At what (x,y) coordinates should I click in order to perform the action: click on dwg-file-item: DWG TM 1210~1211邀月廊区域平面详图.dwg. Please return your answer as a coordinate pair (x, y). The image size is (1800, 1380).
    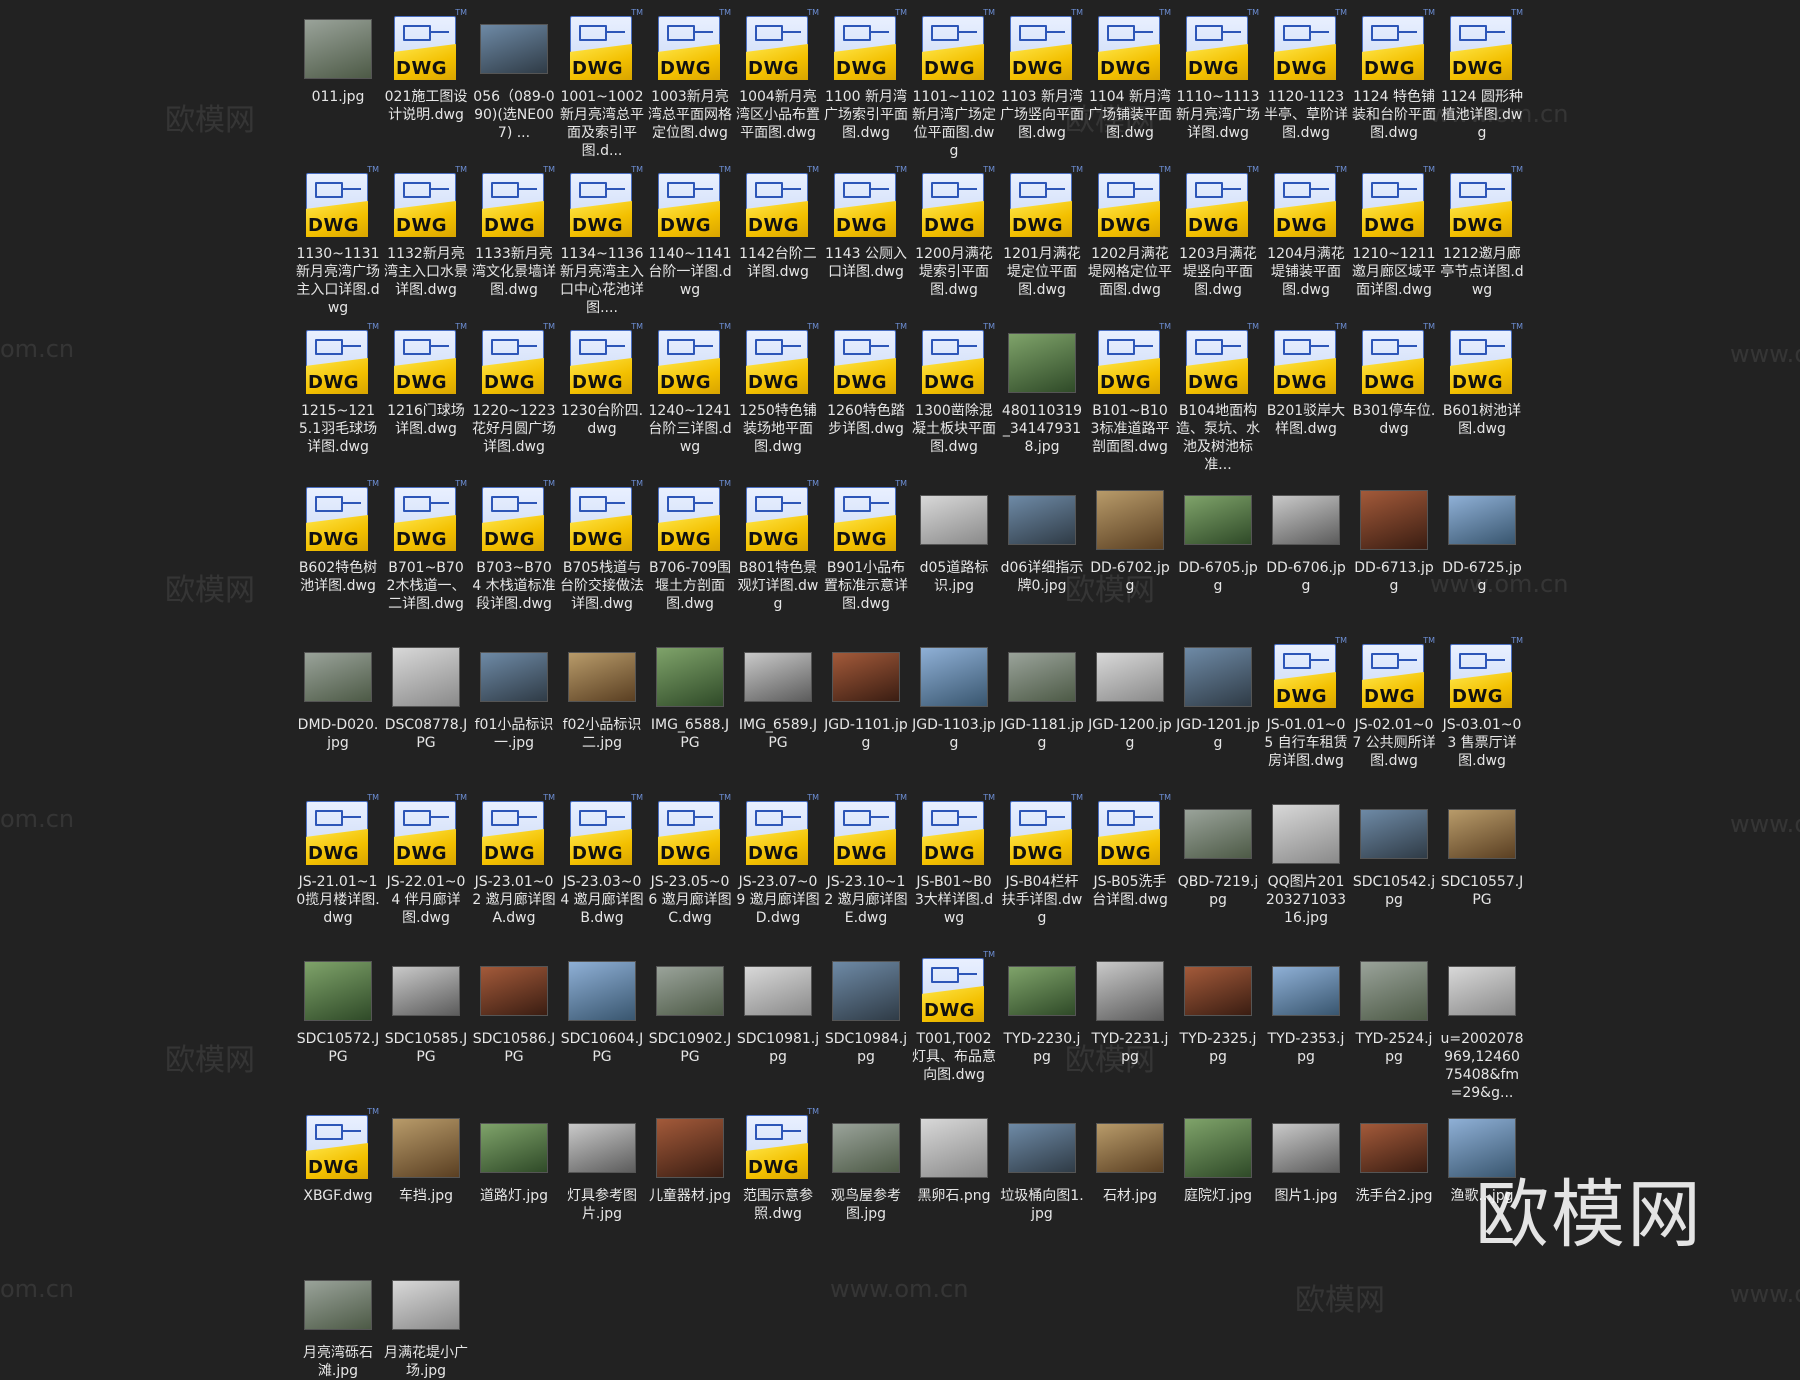
    Looking at the image, I should click on (1394, 232).